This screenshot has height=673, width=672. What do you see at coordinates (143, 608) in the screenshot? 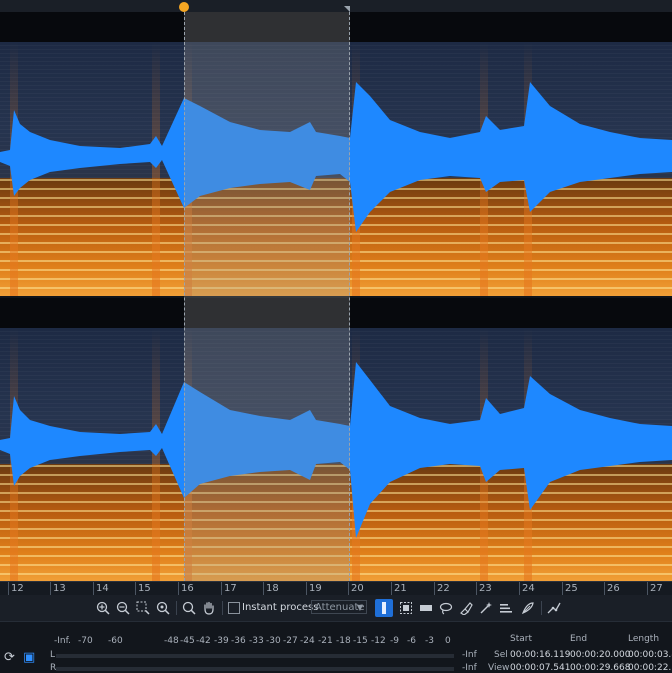
I see `zoom-selection-icon` at bounding box center [143, 608].